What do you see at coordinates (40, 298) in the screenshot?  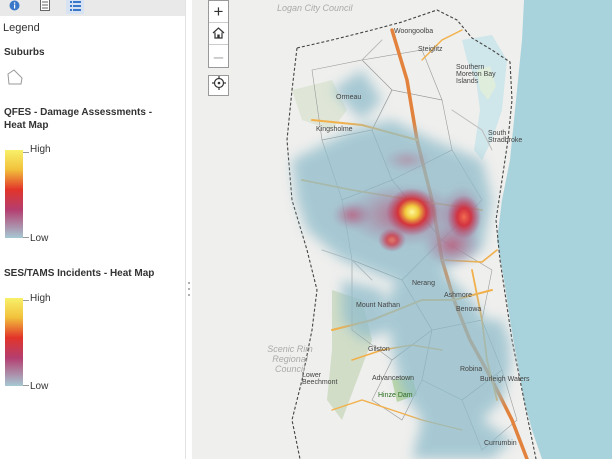 I see `ses-high-label: High` at bounding box center [40, 298].